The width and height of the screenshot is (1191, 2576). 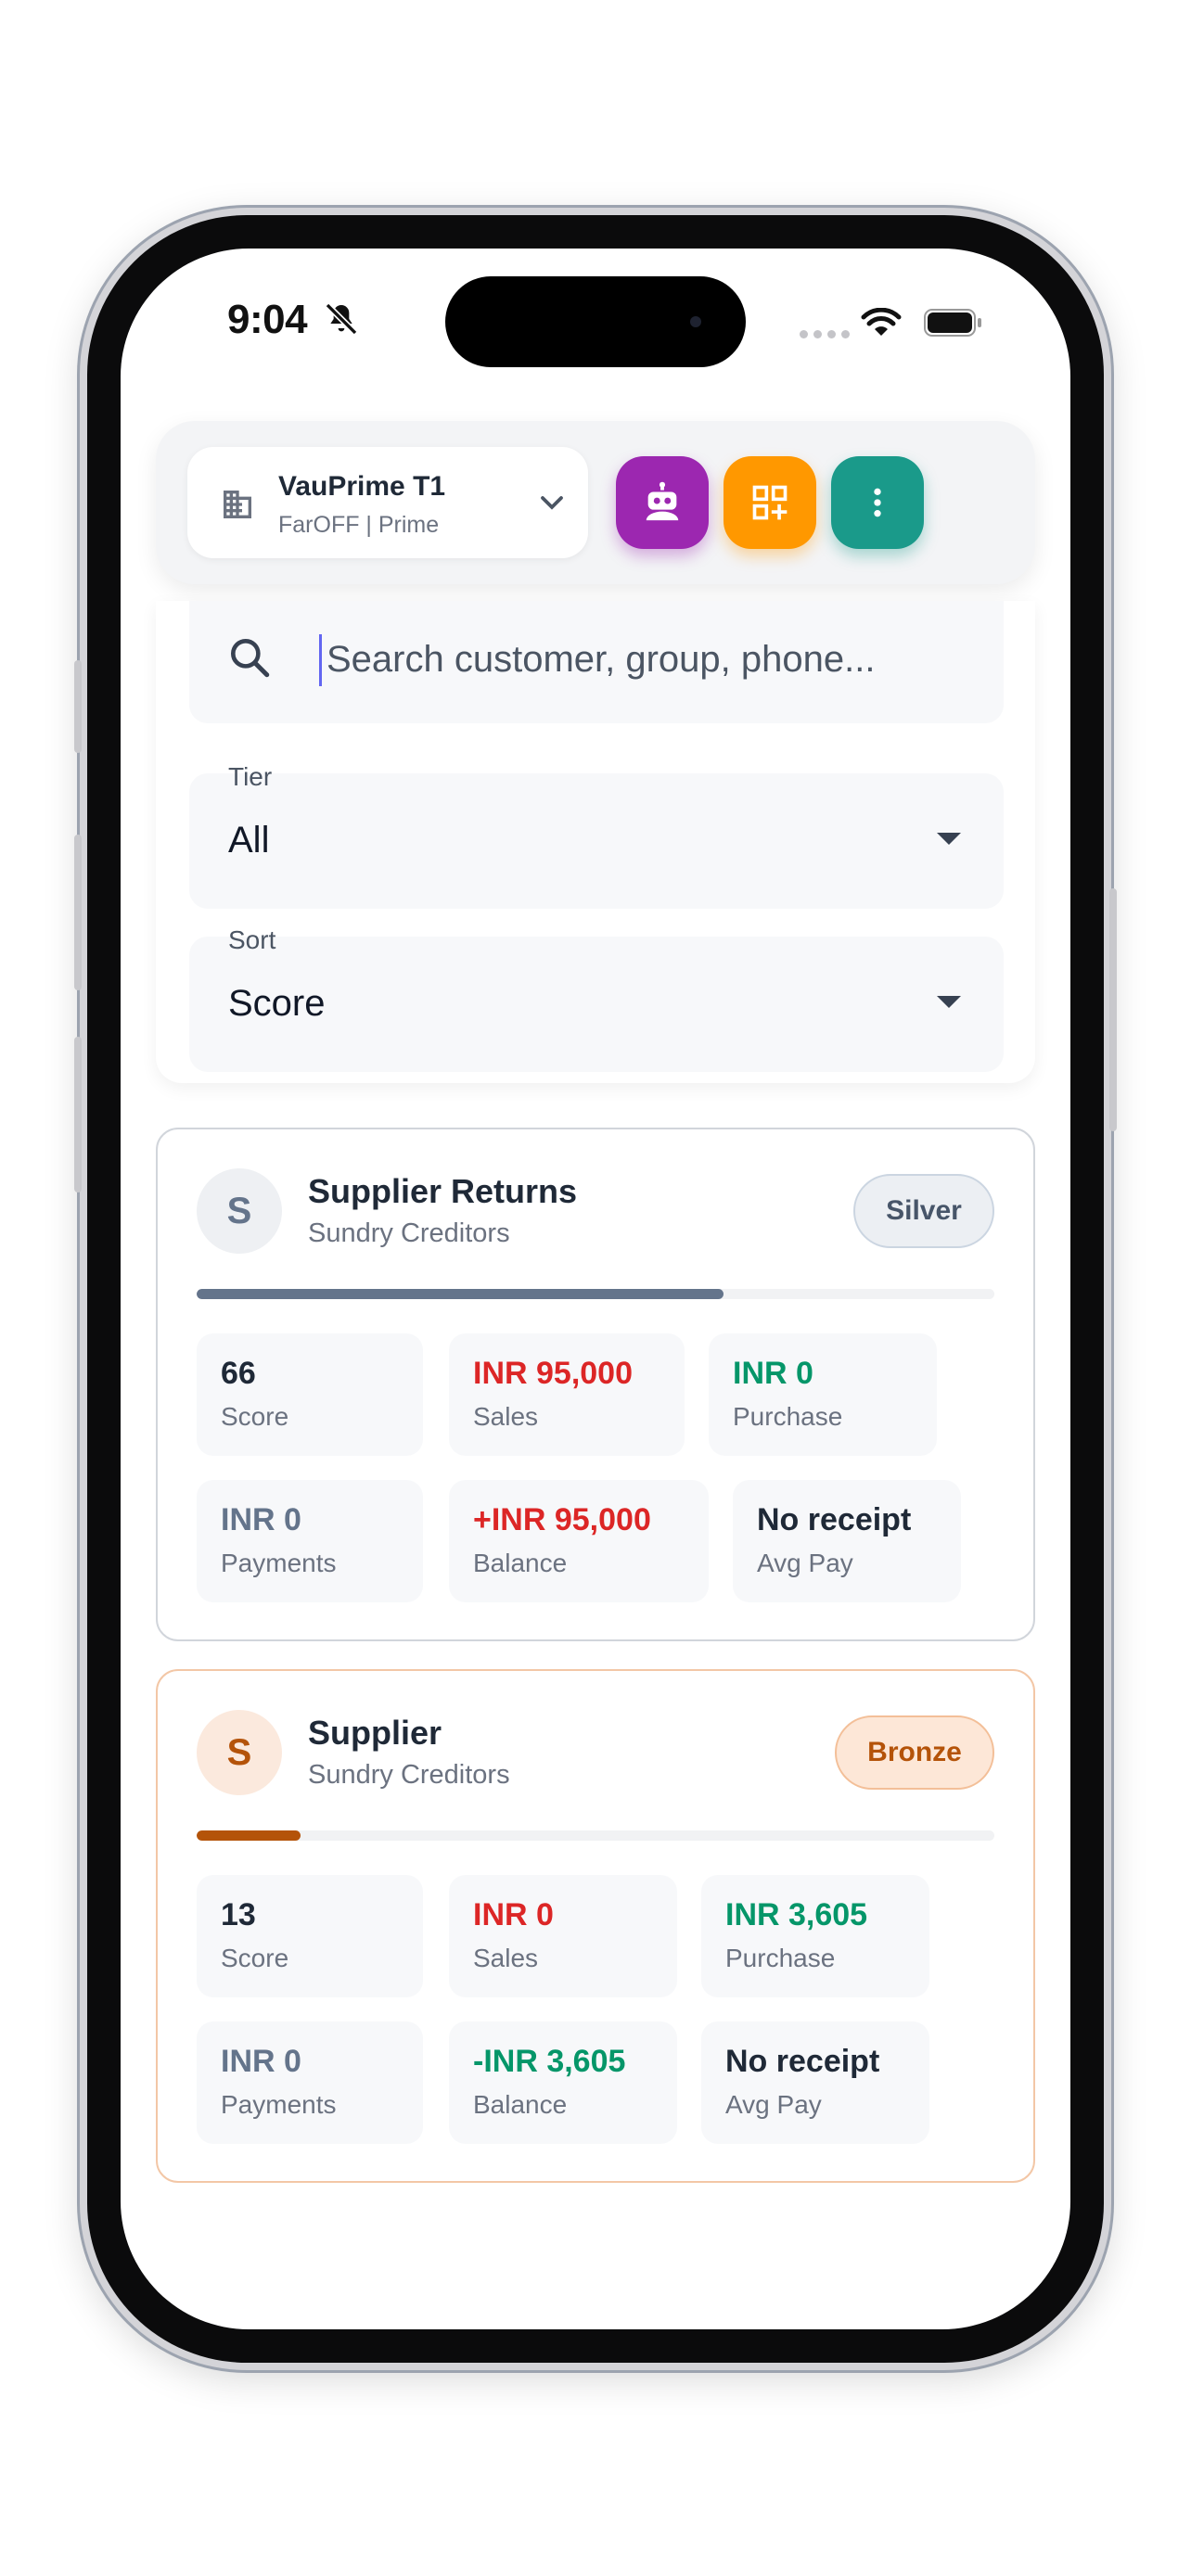 I want to click on building-icon, so click(x=237, y=505).